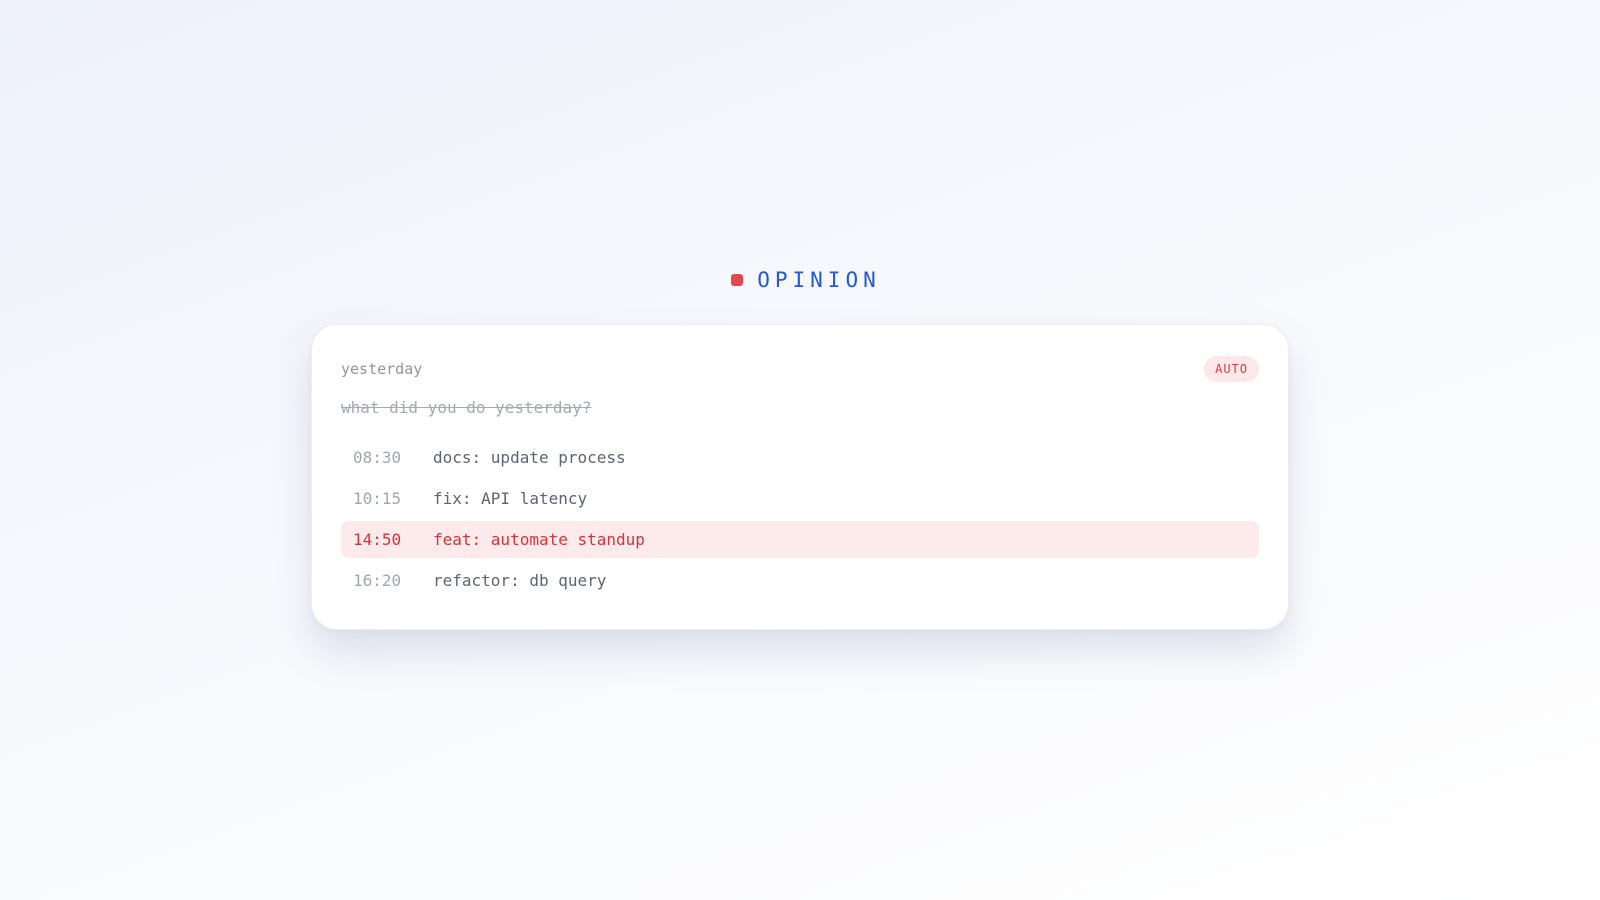  Describe the element at coordinates (377, 498) in the screenshot. I see `log-entry-time: 10:15` at that location.